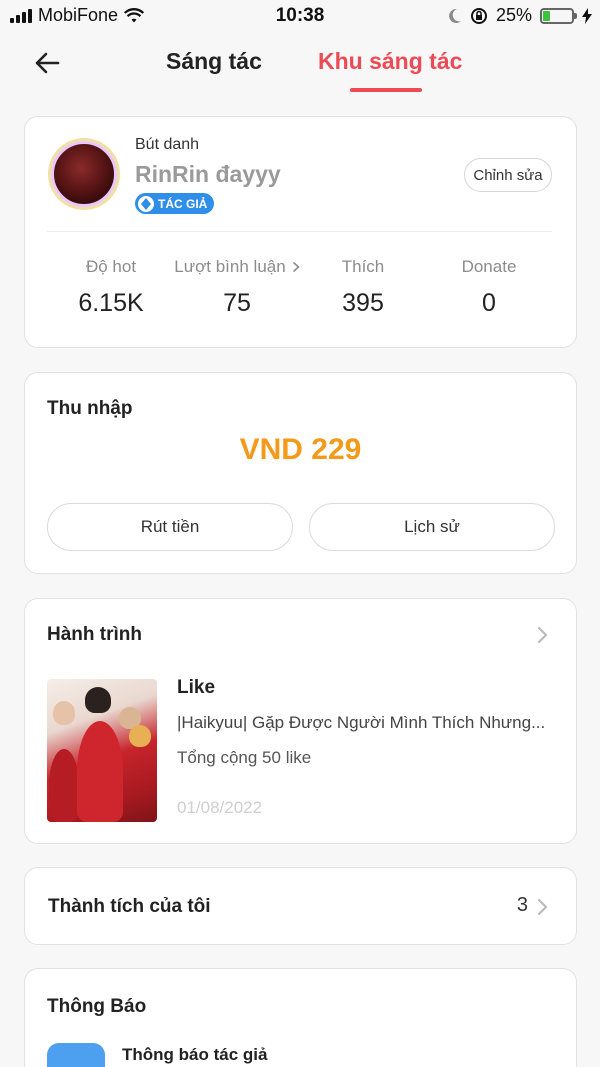 The height and width of the screenshot is (1067, 600). What do you see at coordinates (587, 15) in the screenshot?
I see `charging-bolt-icon` at bounding box center [587, 15].